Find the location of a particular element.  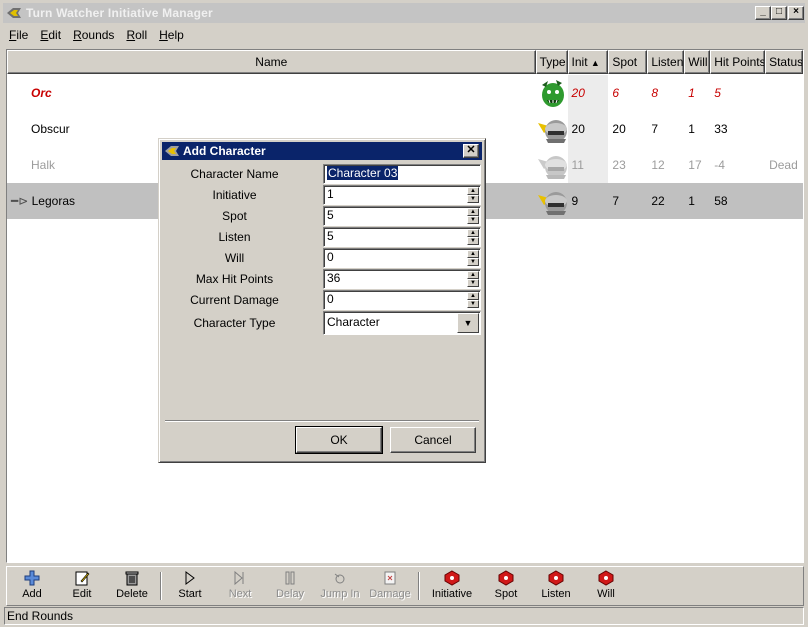

title-bar: Turn Watcher Initiative Manager _ □ × is located at coordinates (404, 13).